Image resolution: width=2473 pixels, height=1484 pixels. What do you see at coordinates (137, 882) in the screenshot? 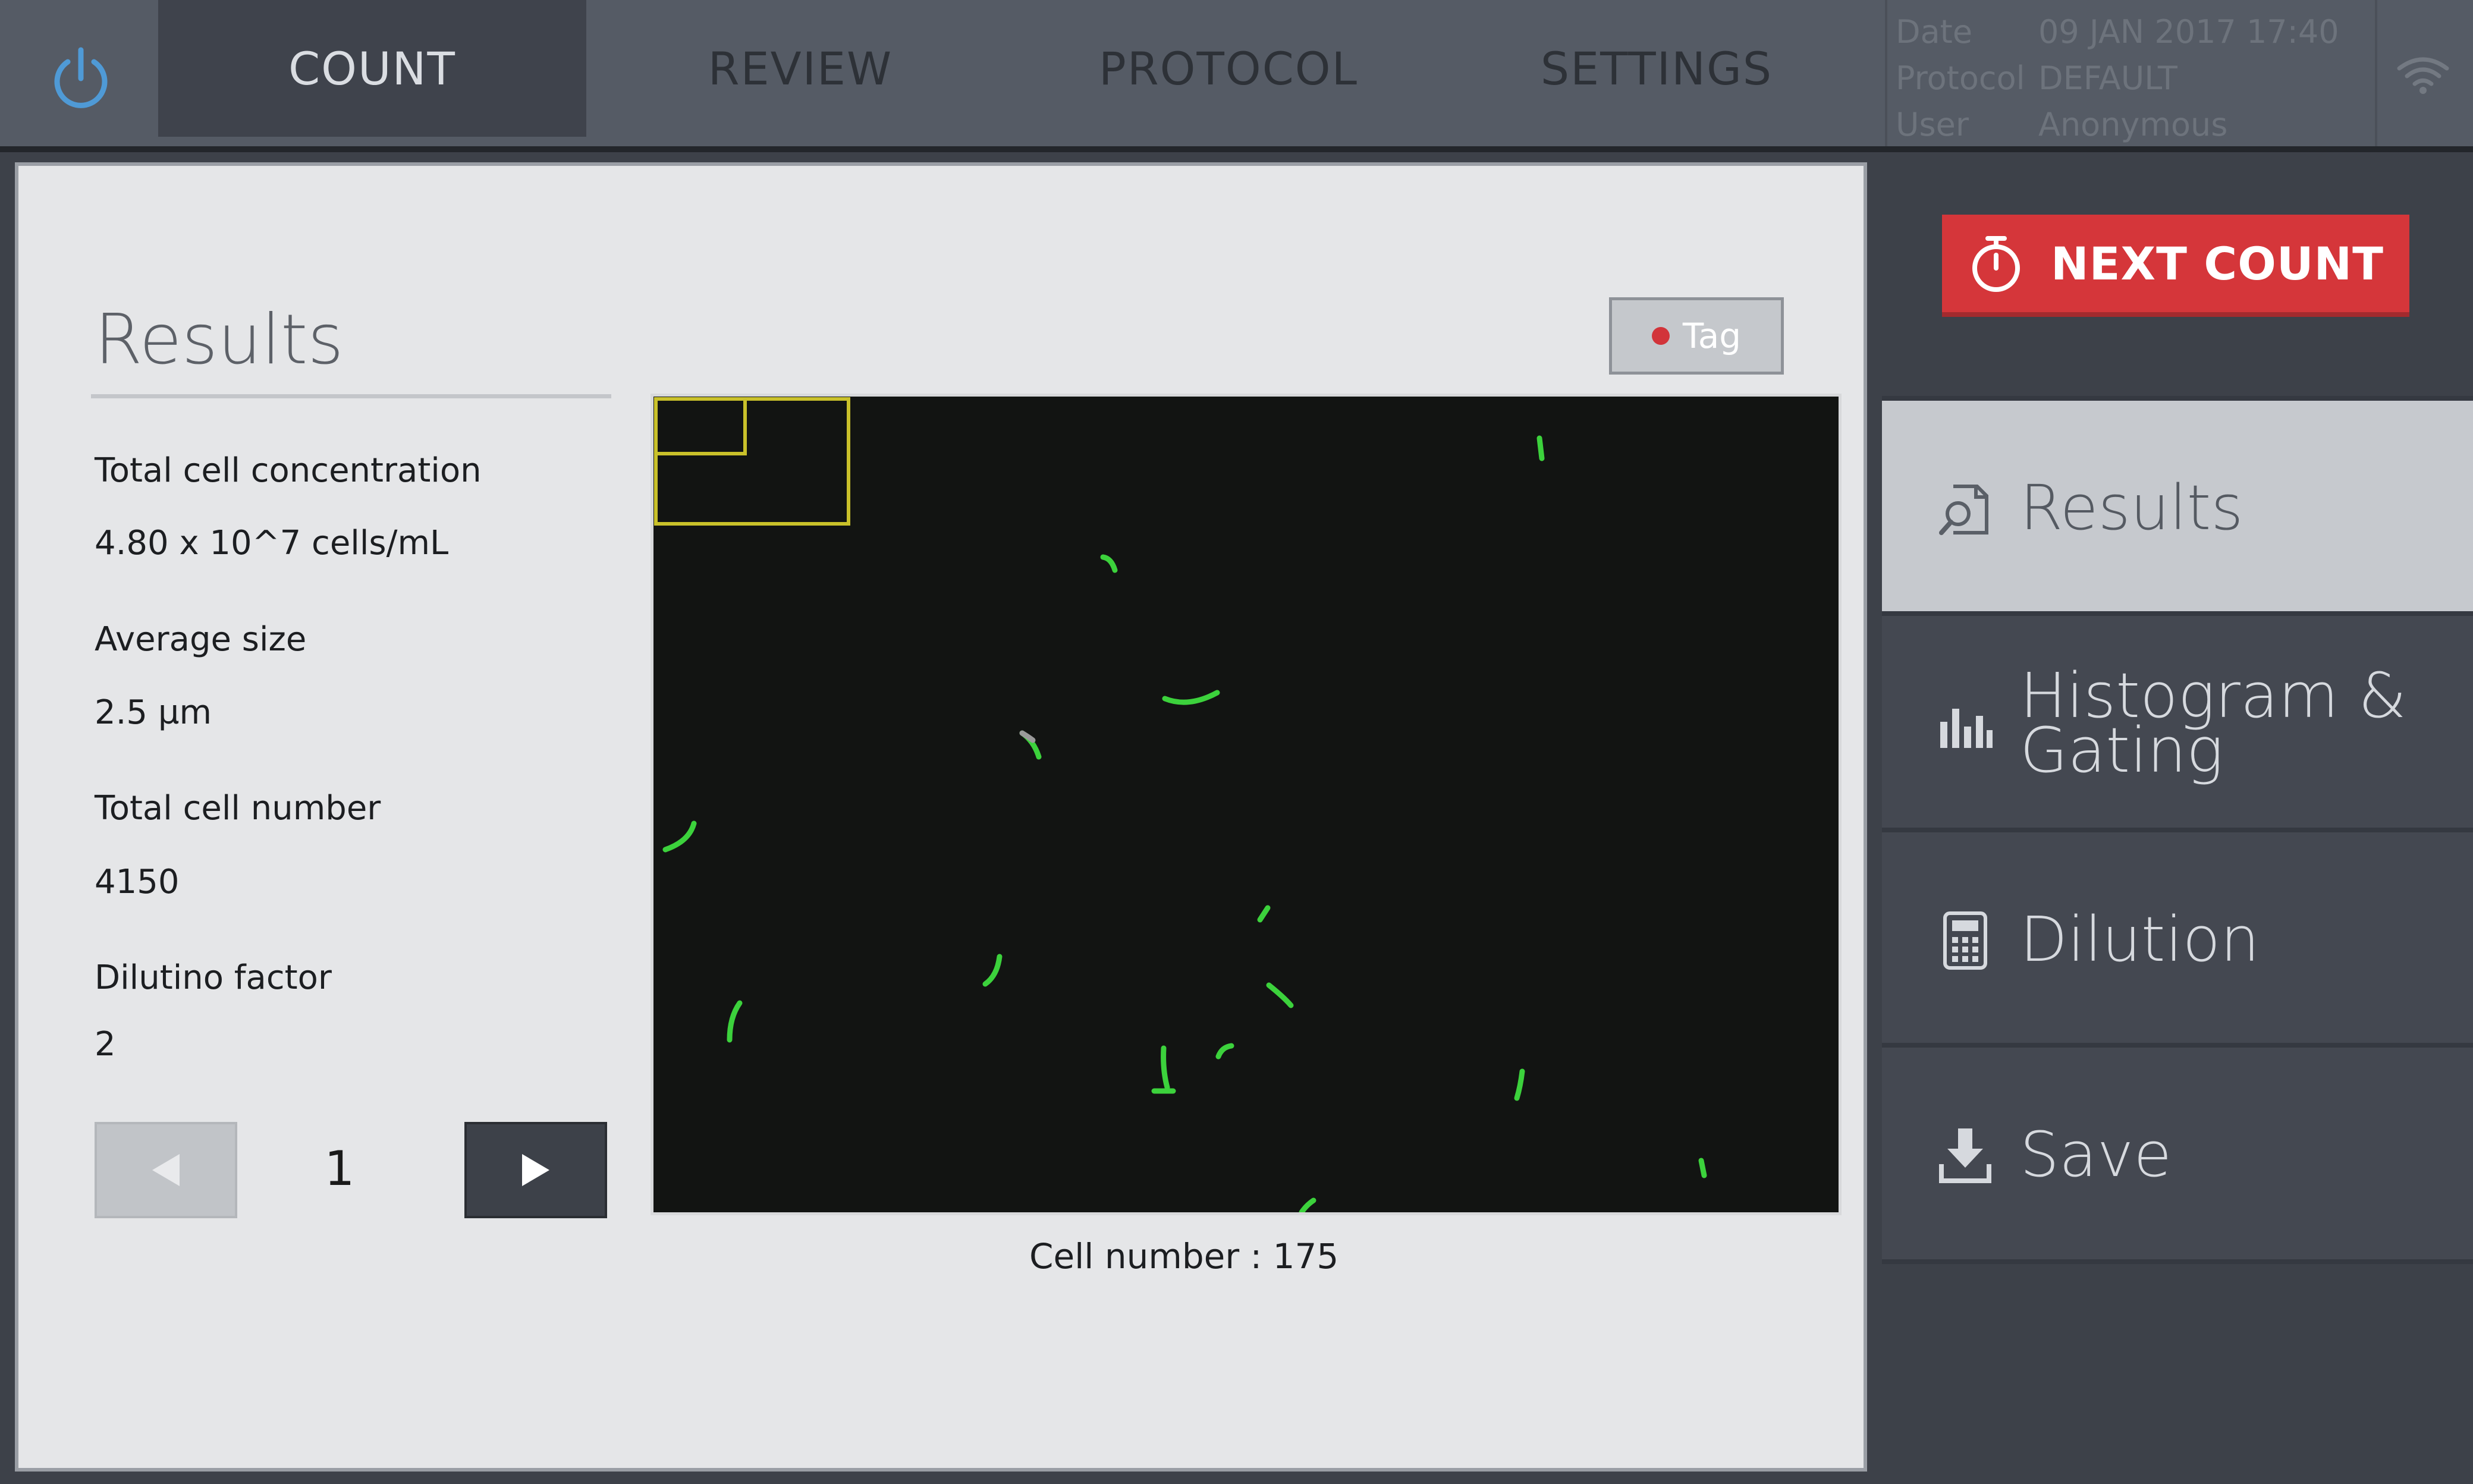
I see `total-cell-number-value: 4150` at bounding box center [137, 882].